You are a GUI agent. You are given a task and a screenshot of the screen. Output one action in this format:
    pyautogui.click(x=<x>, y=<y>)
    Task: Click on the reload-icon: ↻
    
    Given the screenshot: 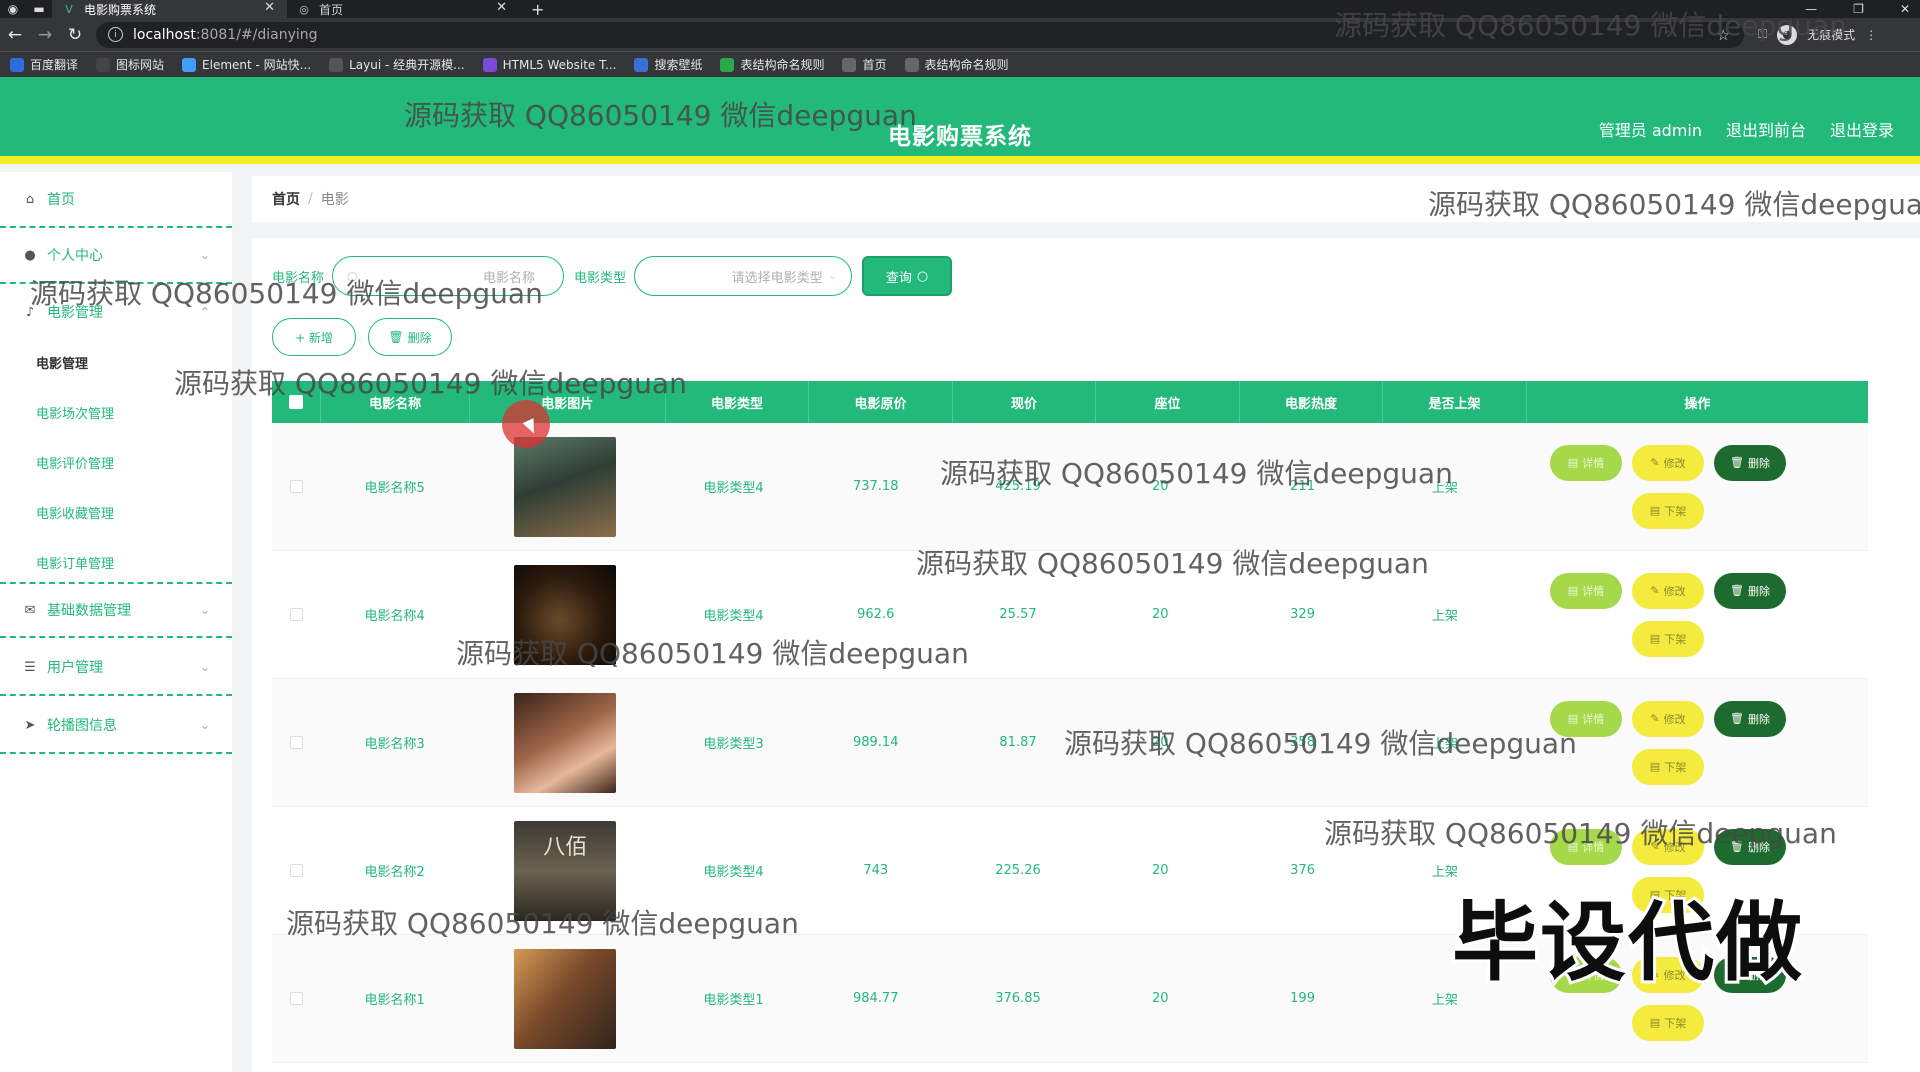 What is the action you would take?
    pyautogui.click(x=75, y=35)
    